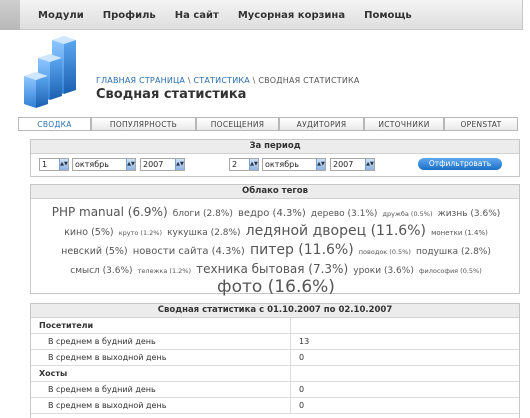 This screenshot has height=418, width=530. I want to click on from-day-value: 1, so click(45, 164).